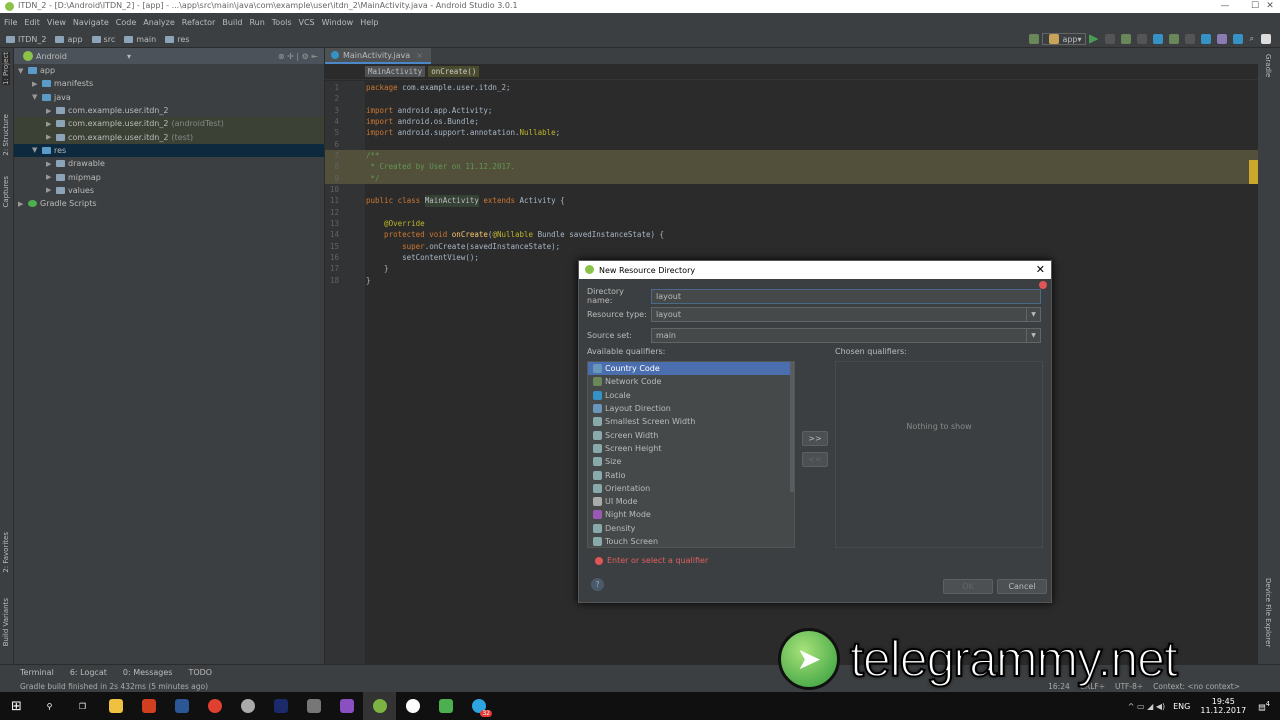  What do you see at coordinates (169, 176) in the screenshot?
I see `tree-item-mipmap: ▶ mipmap` at bounding box center [169, 176].